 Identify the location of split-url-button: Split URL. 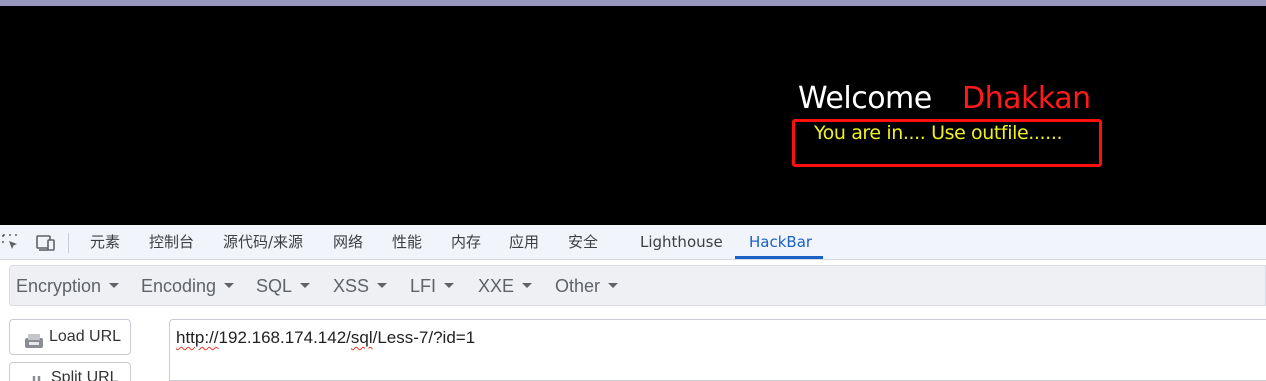
(70, 371).